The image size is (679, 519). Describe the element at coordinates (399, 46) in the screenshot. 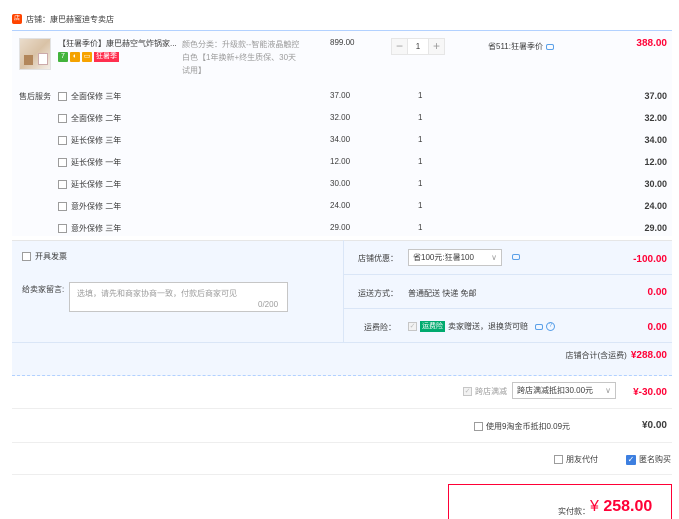

I see `decrease-button: −` at that location.